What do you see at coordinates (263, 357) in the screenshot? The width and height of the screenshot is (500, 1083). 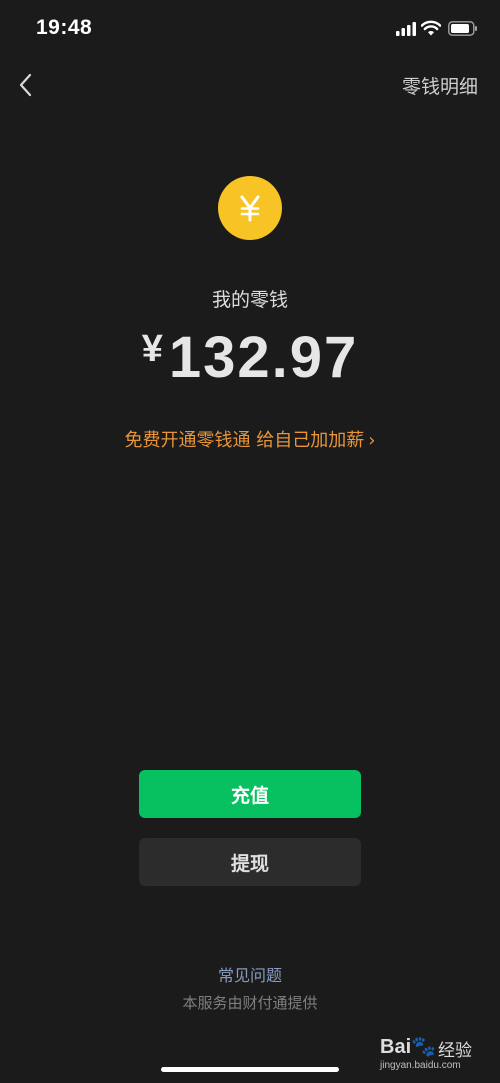 I see `amount-value: 132.97` at bounding box center [263, 357].